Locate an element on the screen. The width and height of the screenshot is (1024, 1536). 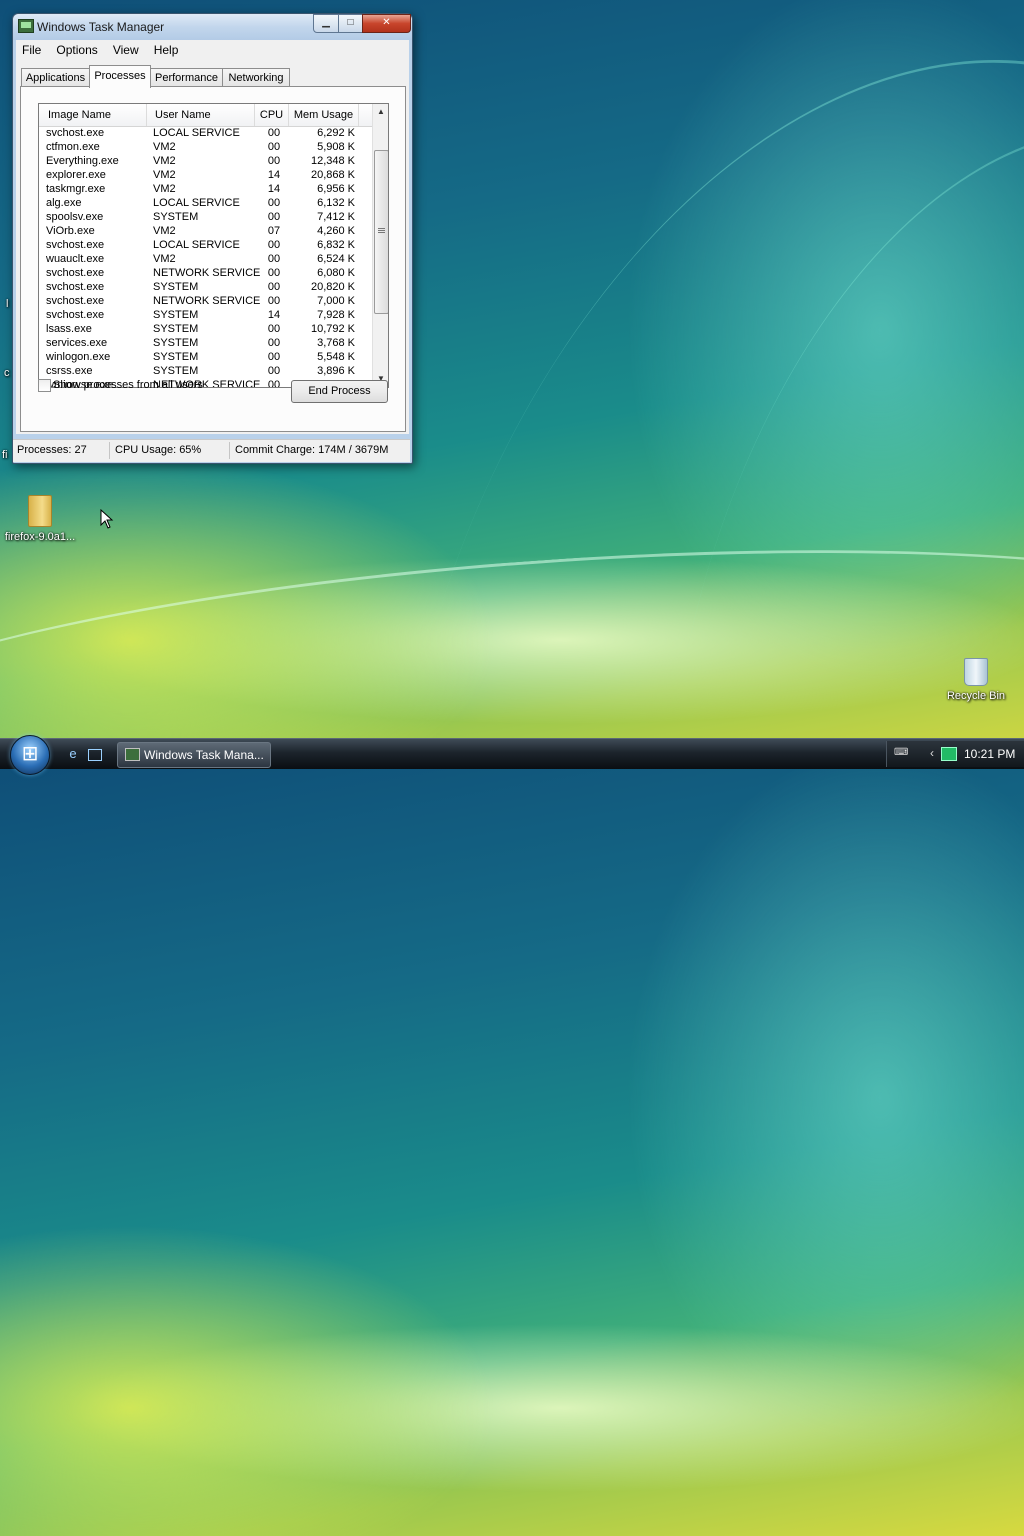
table-row: csrss.exe SYSTEM 00 3,896 K is located at coordinates (205, 371).